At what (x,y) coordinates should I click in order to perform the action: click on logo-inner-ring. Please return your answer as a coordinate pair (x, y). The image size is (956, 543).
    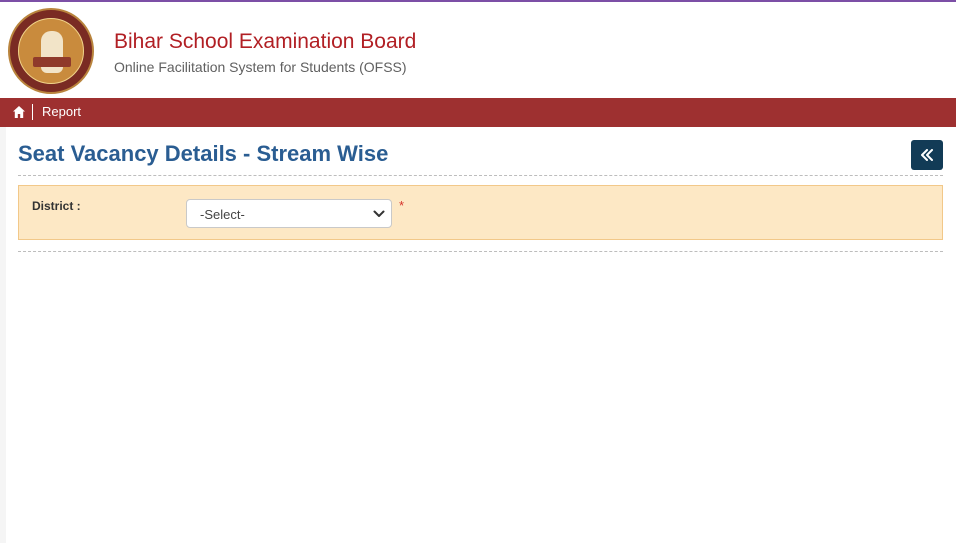
    Looking at the image, I should click on (51, 51).